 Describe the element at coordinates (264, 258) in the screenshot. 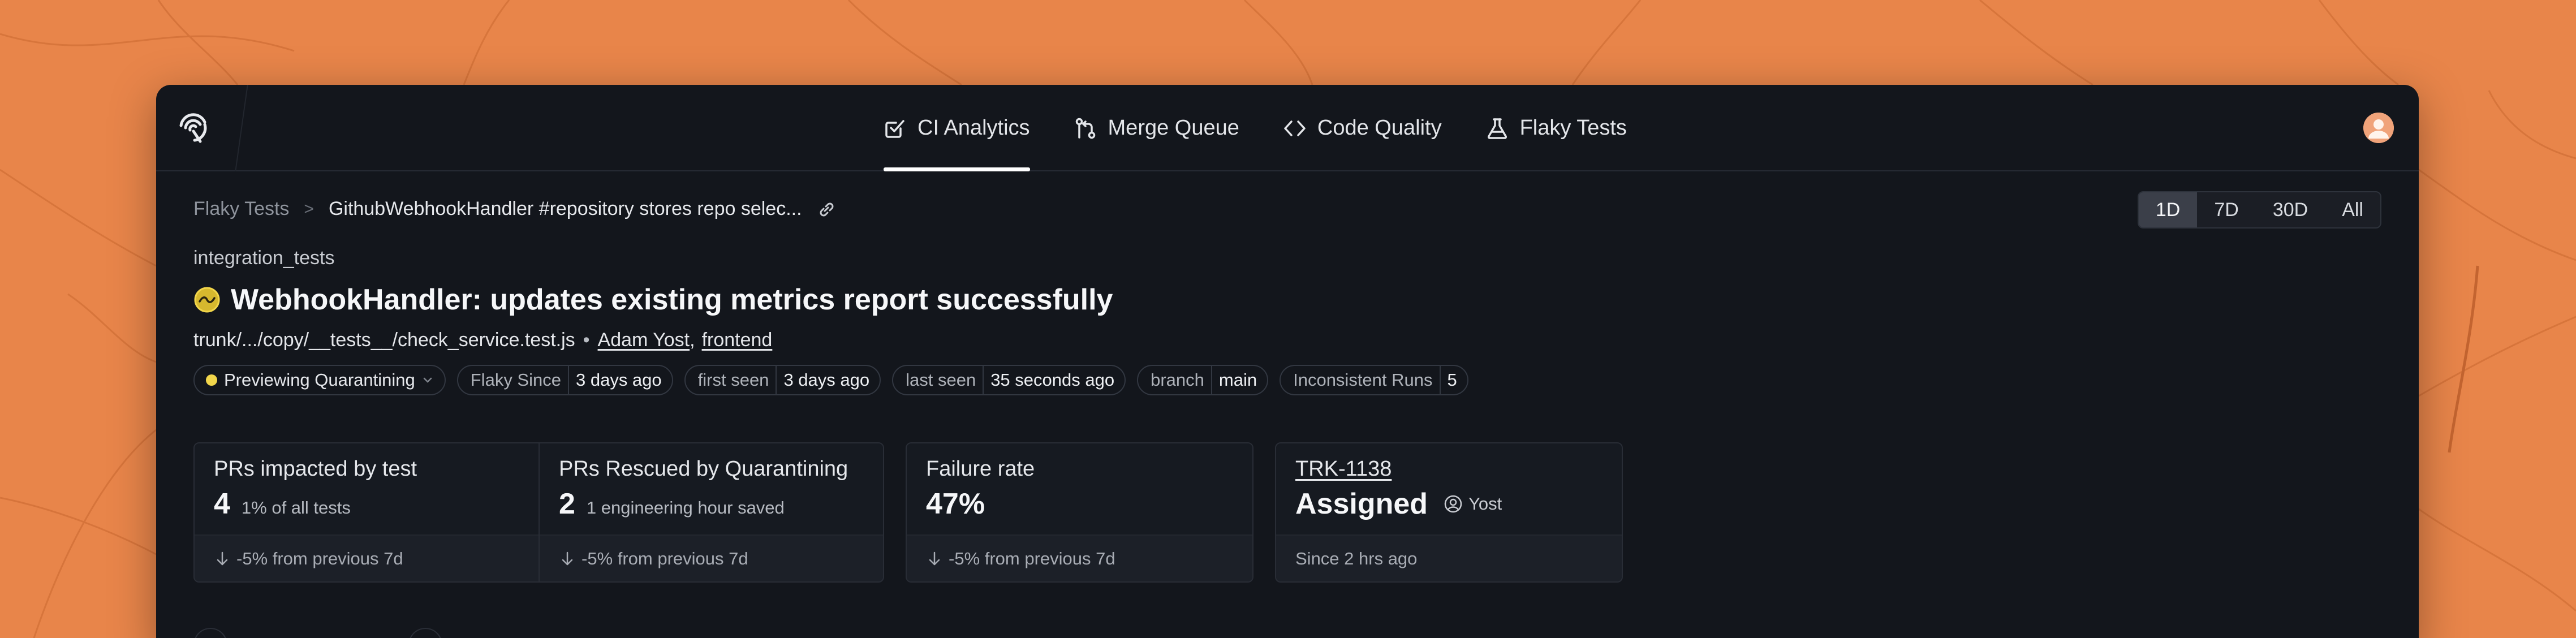

I see `test-suite-name: integration_tests` at that location.